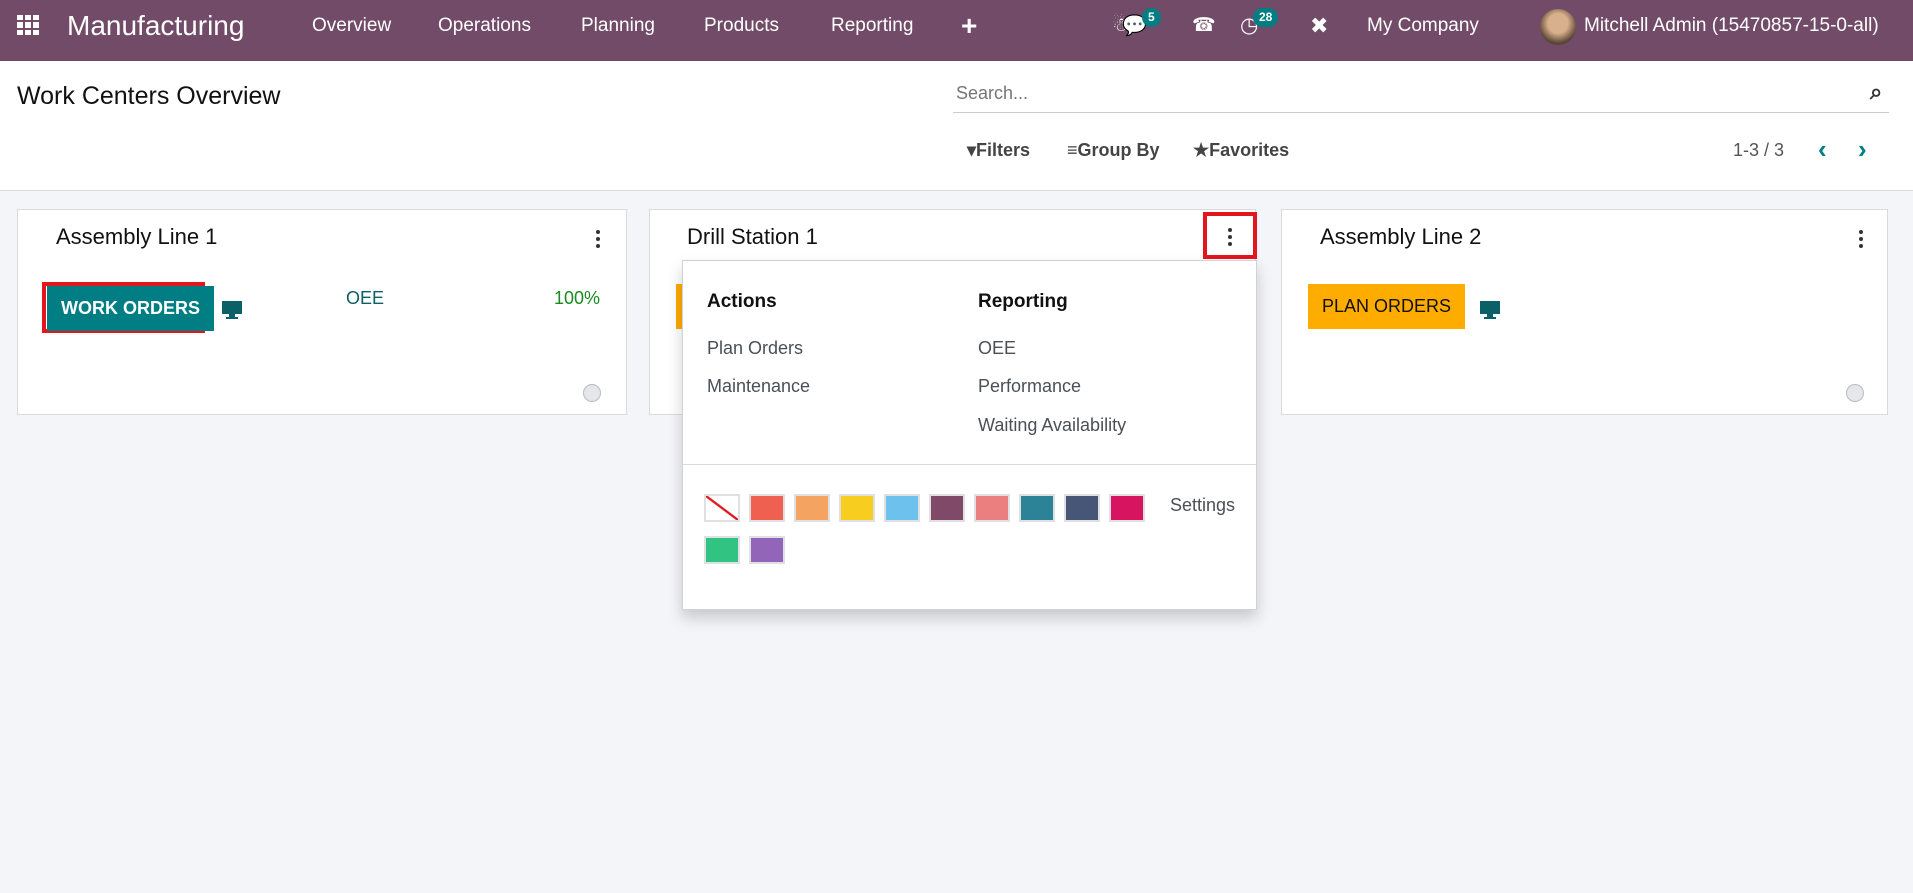 This screenshot has width=1913, height=893. What do you see at coordinates (576, 298) in the screenshot?
I see `oee-value: 100%` at bounding box center [576, 298].